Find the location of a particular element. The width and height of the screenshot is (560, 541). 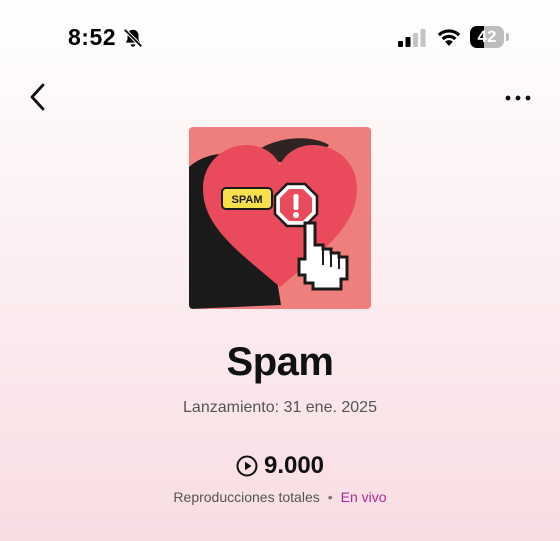

total-plays-label: Reproducciones totales is located at coordinates (246, 497).